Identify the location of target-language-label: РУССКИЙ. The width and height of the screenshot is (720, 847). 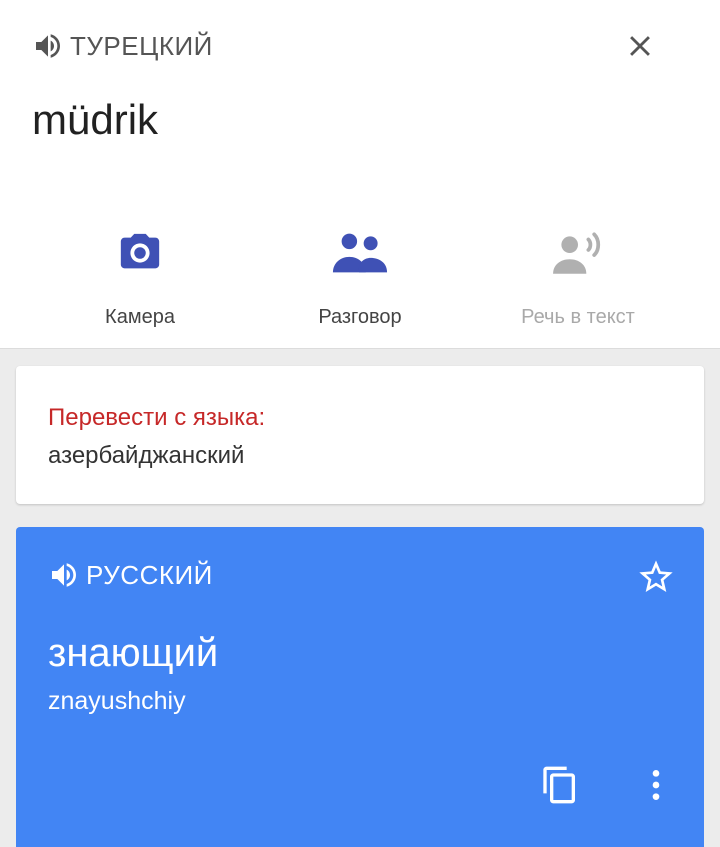
(149, 574).